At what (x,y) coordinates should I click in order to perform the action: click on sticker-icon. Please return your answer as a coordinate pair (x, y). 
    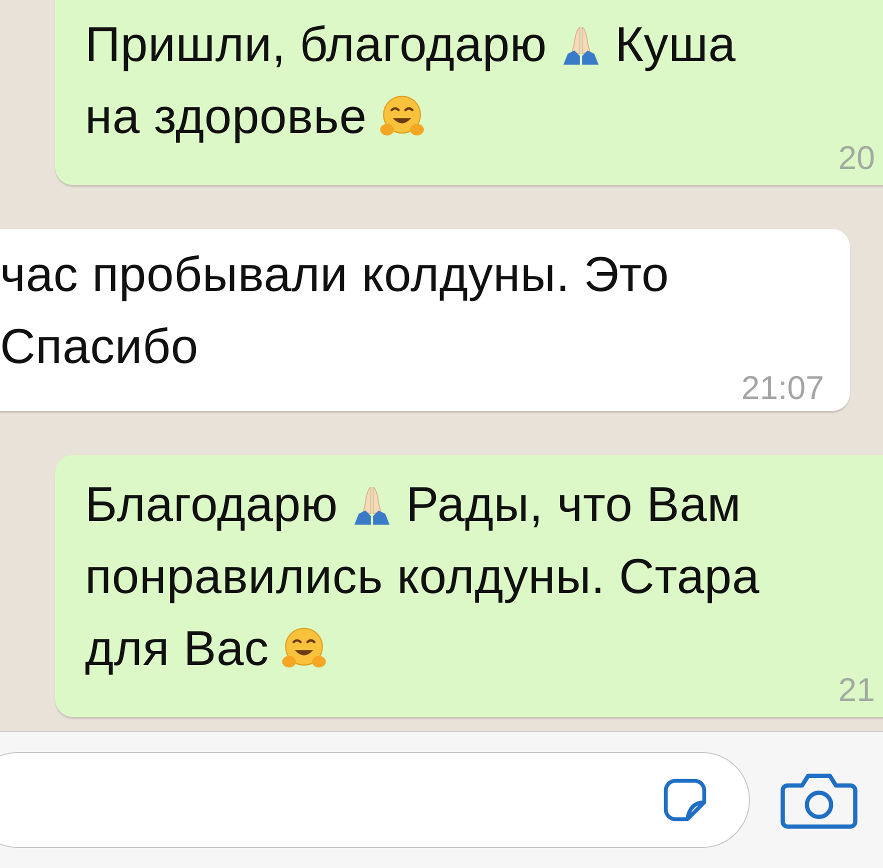
    Looking at the image, I should click on (685, 800).